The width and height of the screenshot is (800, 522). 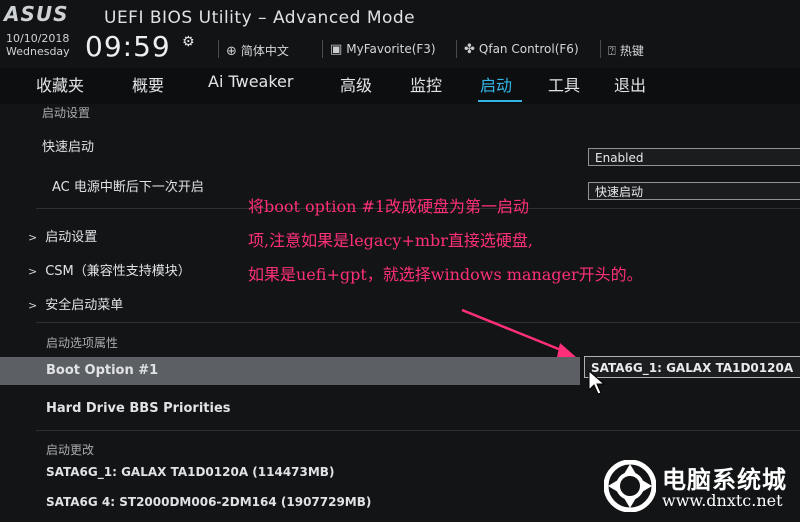 I want to click on watermark-logo-icon, so click(x=630, y=486).